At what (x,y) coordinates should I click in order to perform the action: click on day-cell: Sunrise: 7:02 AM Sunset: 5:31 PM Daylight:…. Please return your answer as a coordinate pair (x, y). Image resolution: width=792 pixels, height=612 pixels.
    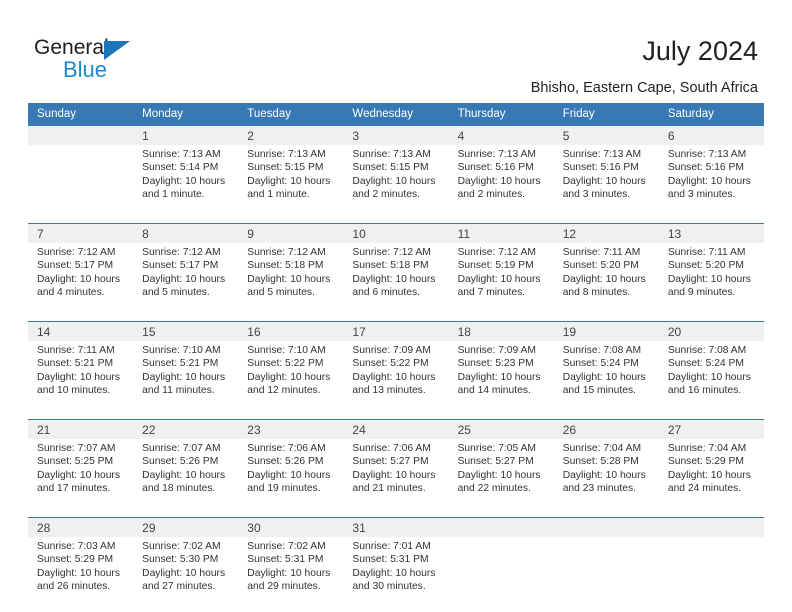
    Looking at the image, I should click on (291, 572).